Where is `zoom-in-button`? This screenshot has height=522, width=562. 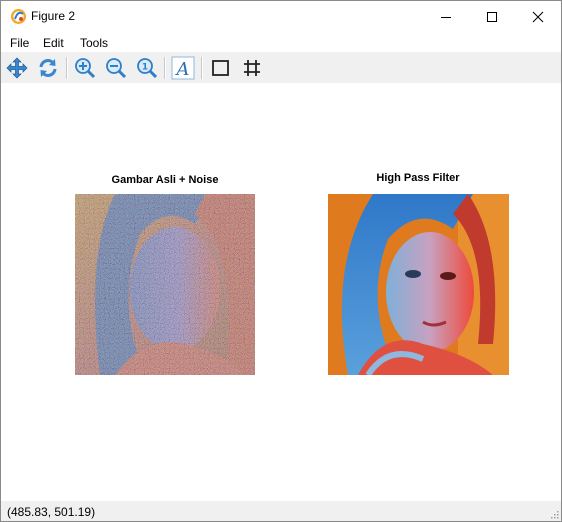
zoom-in-button is located at coordinates (85, 68).